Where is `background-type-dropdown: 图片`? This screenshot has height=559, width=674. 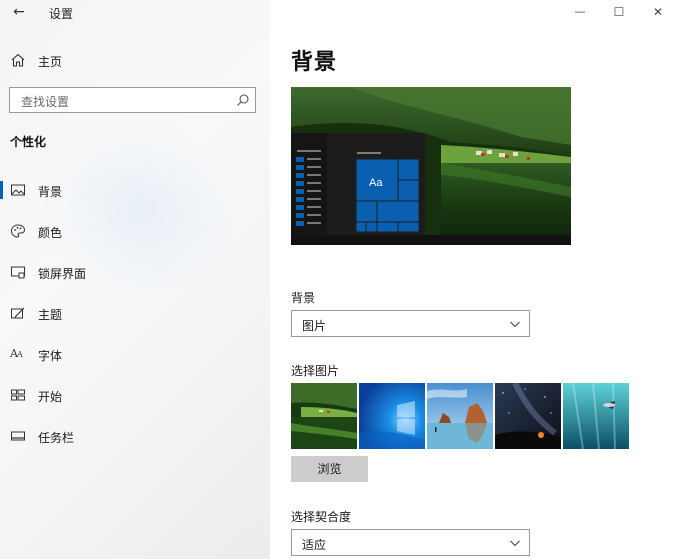
background-type-dropdown: 图片 is located at coordinates (410, 323).